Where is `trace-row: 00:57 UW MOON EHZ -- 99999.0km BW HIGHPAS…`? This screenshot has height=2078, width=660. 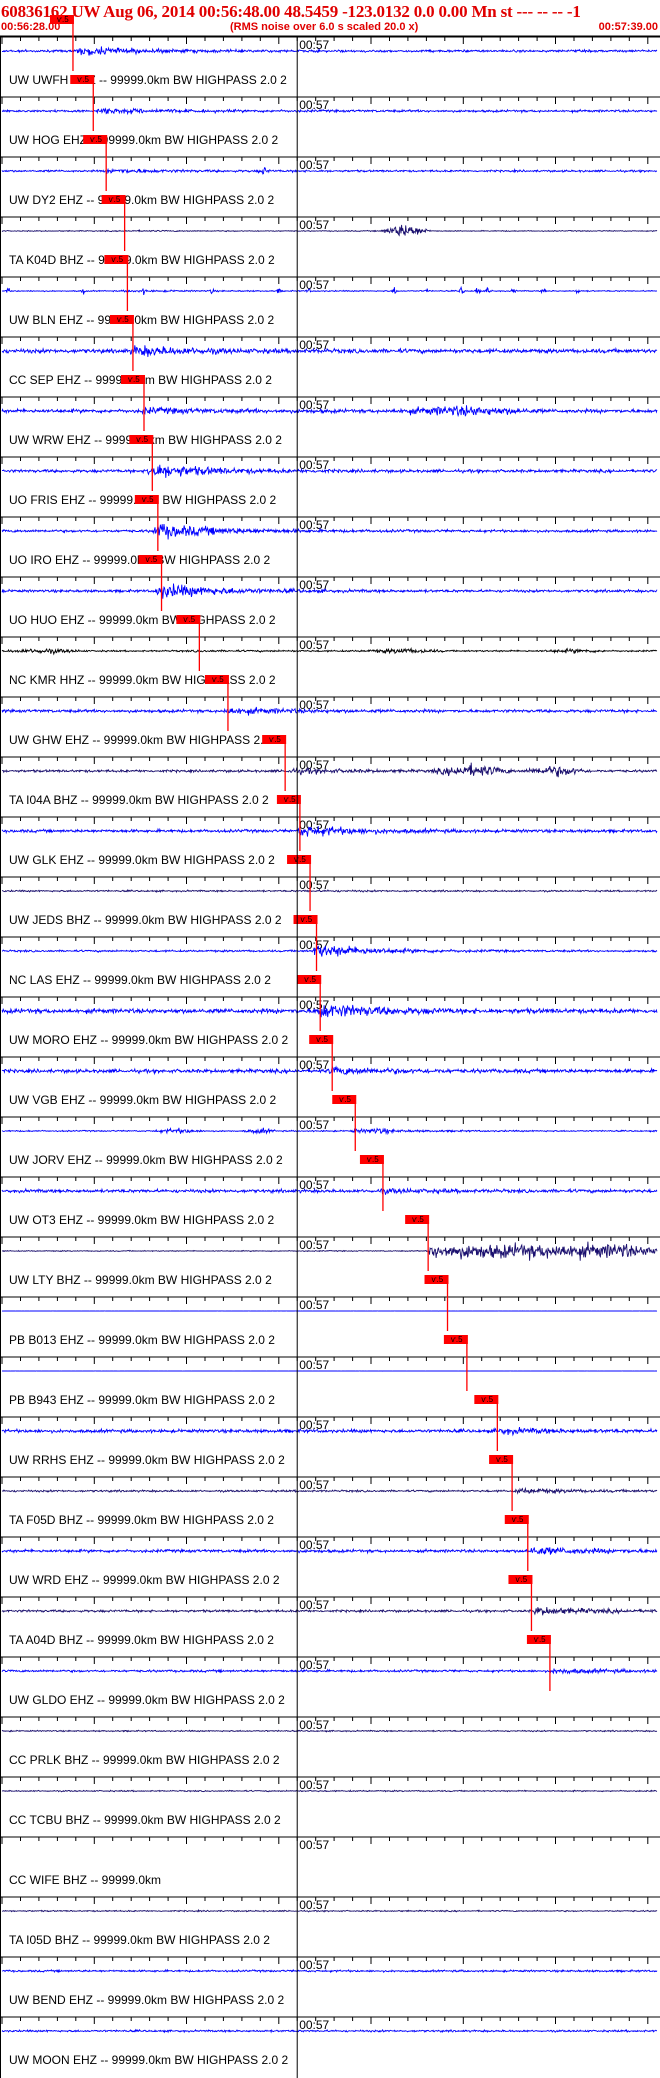 trace-row: 00:57 UW MOON EHZ -- 99999.0km BW HIGHPAS… is located at coordinates (330, 2041).